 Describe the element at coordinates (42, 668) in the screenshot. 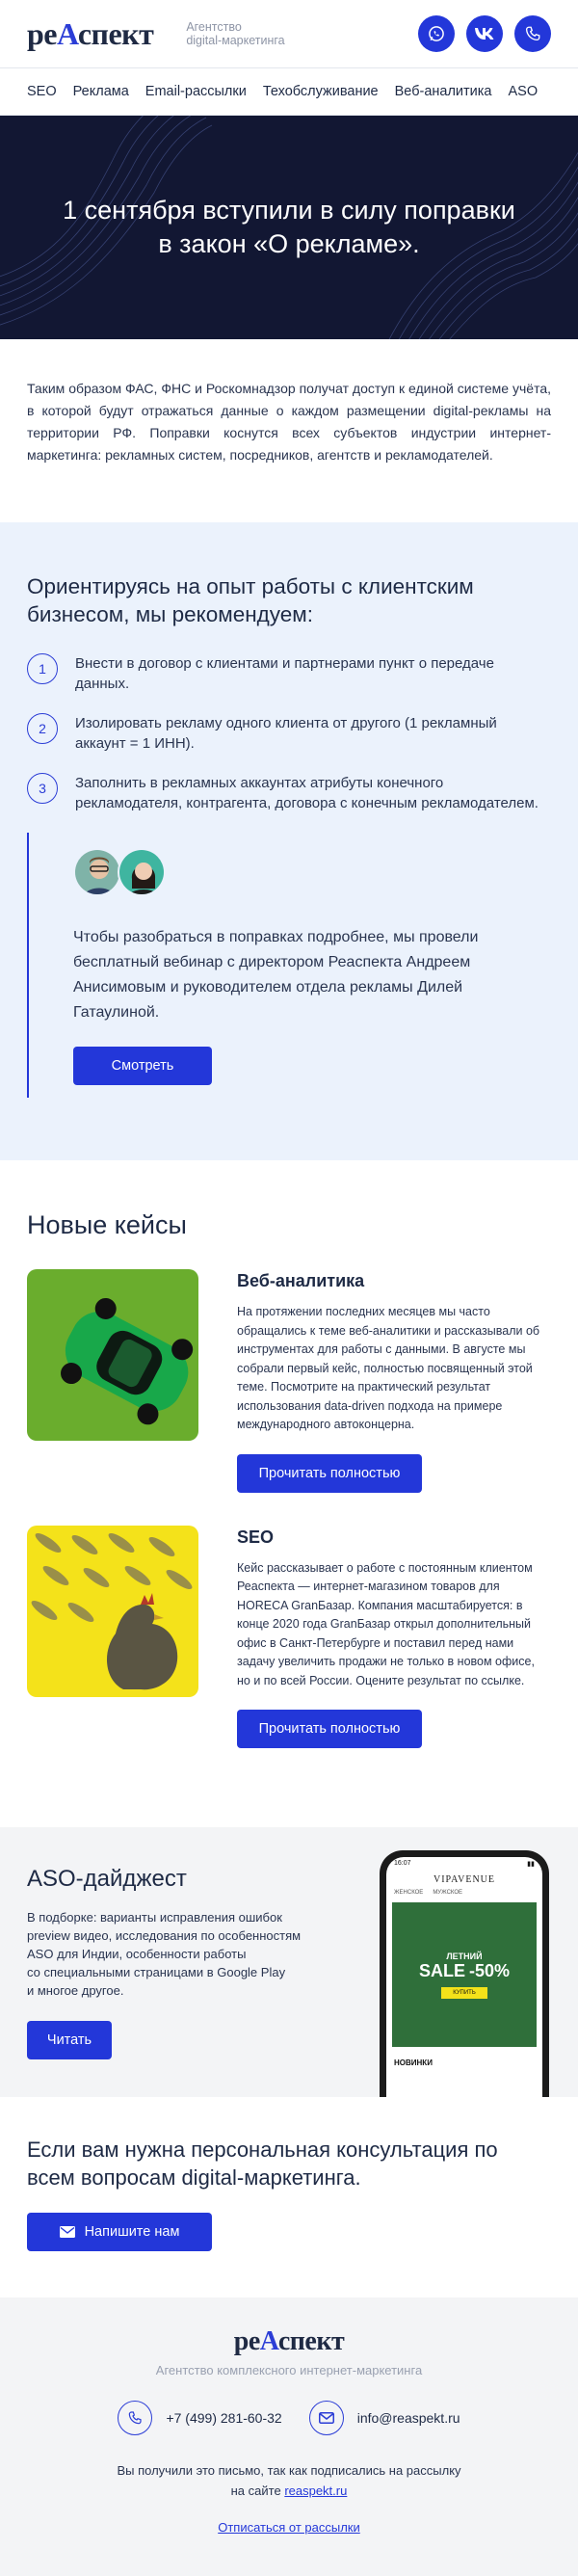

I see `step-number: 1` at that location.